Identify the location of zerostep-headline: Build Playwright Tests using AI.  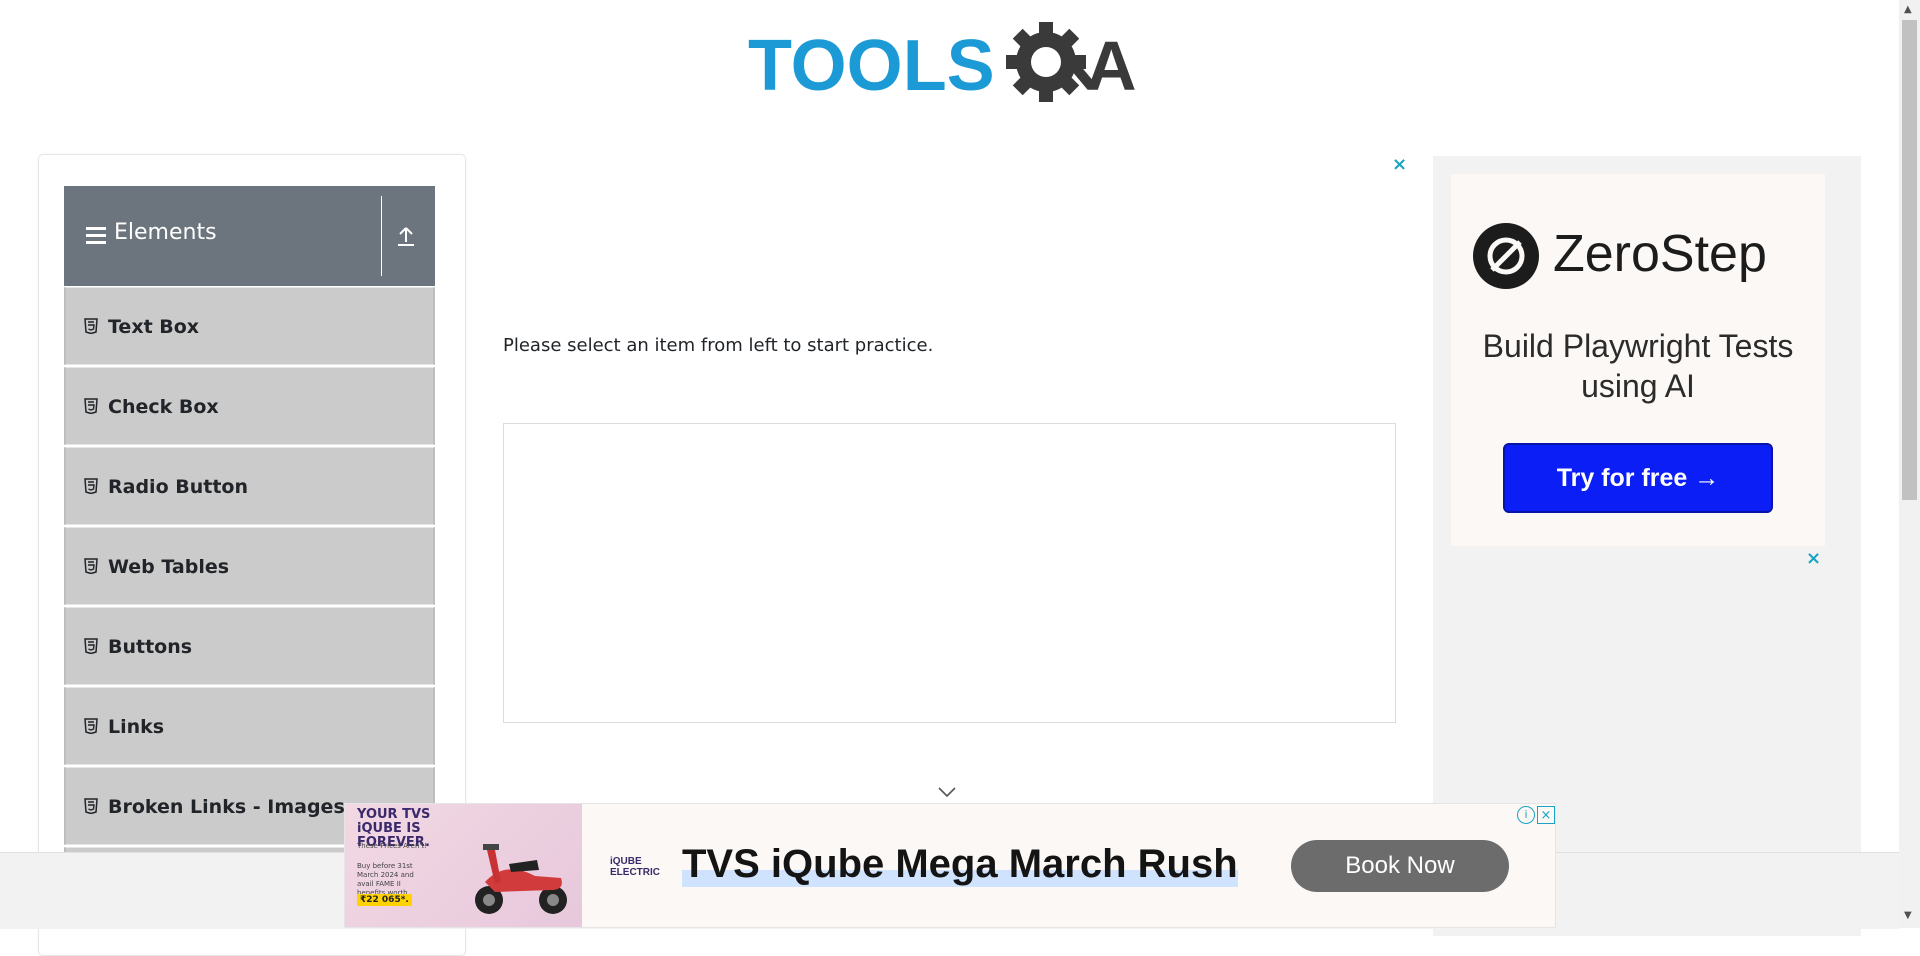
(1638, 366).